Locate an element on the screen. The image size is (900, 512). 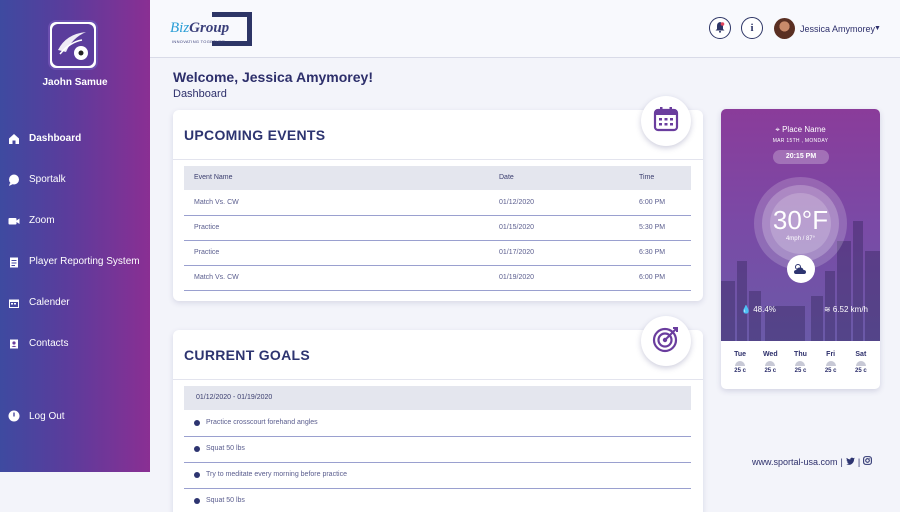
event-date: 01/15/2020 is located at coordinates (517, 227).